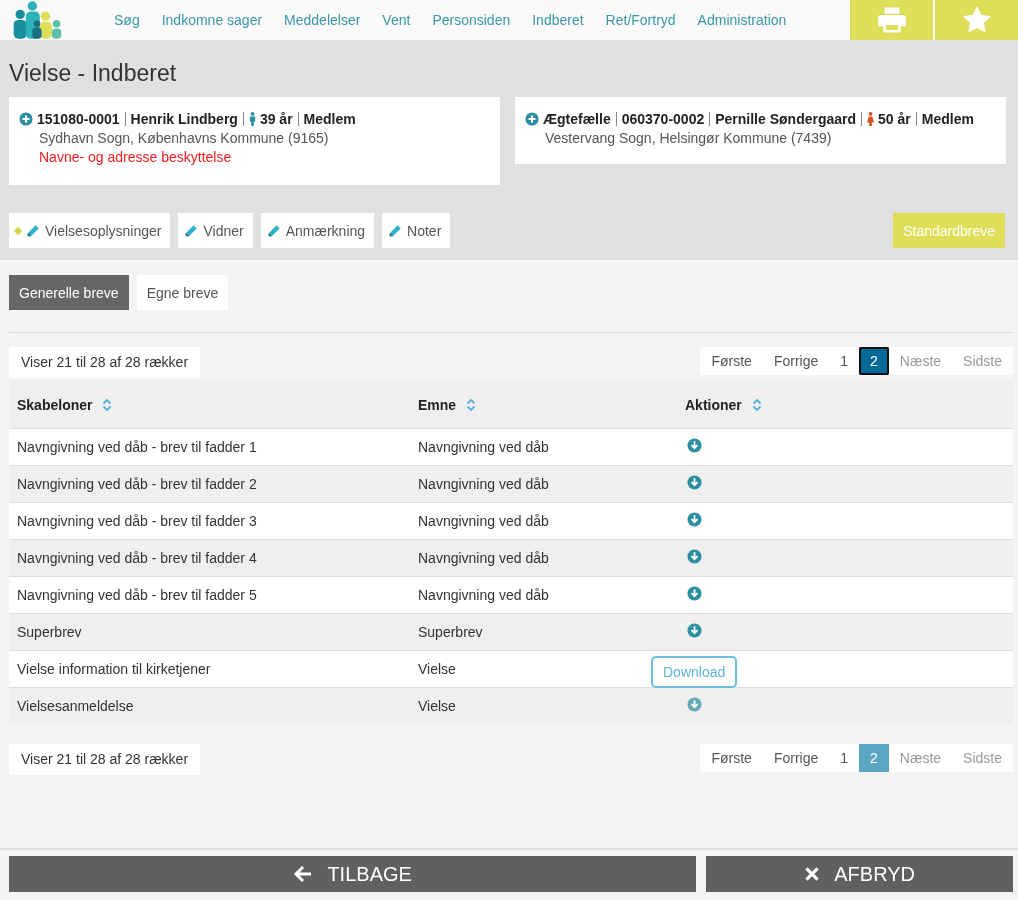 The width and height of the screenshot is (1018, 900). I want to click on table-cell: Navngivning ved dåb - brev til fadder 5, so click(209, 595).